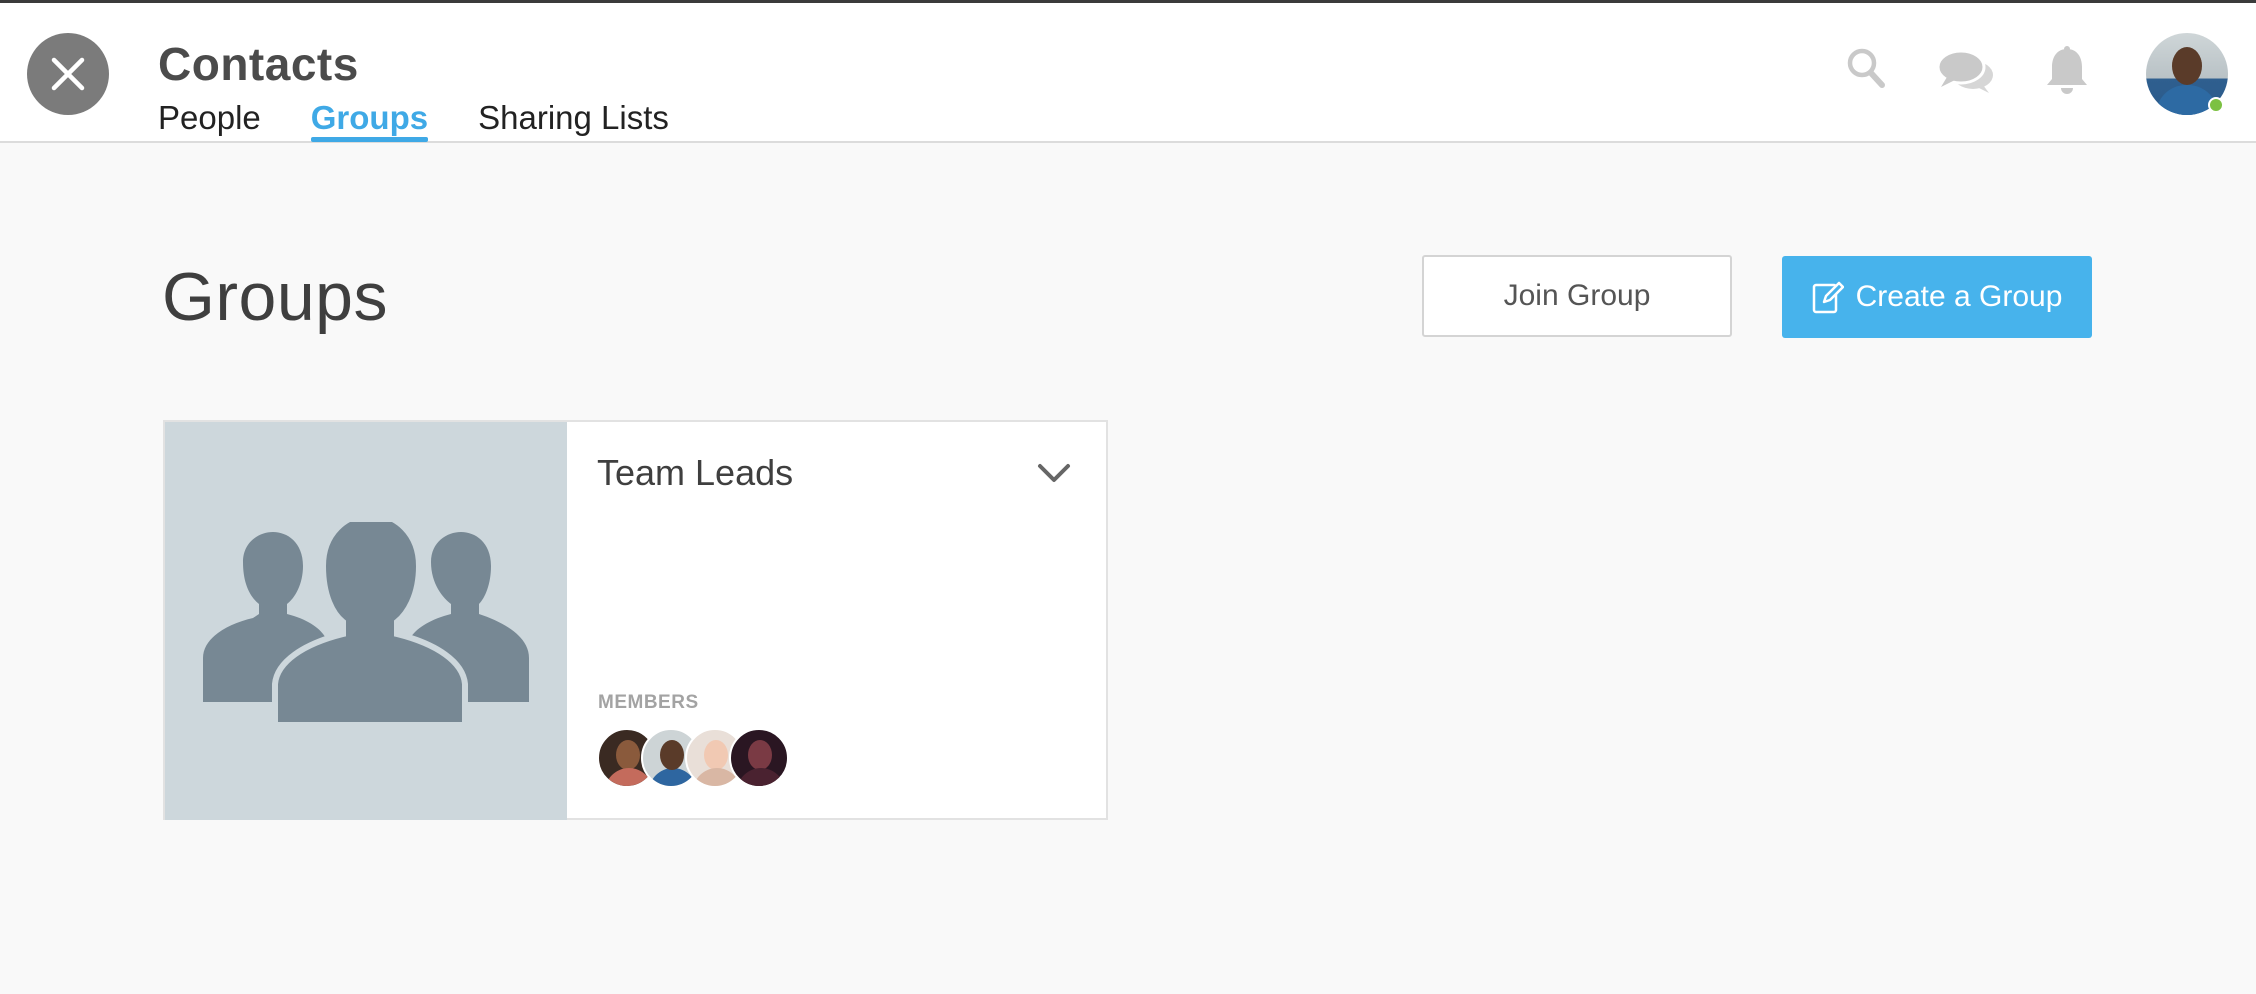 This screenshot has height=994, width=2256. I want to click on online-status-indicator, so click(2216, 105).